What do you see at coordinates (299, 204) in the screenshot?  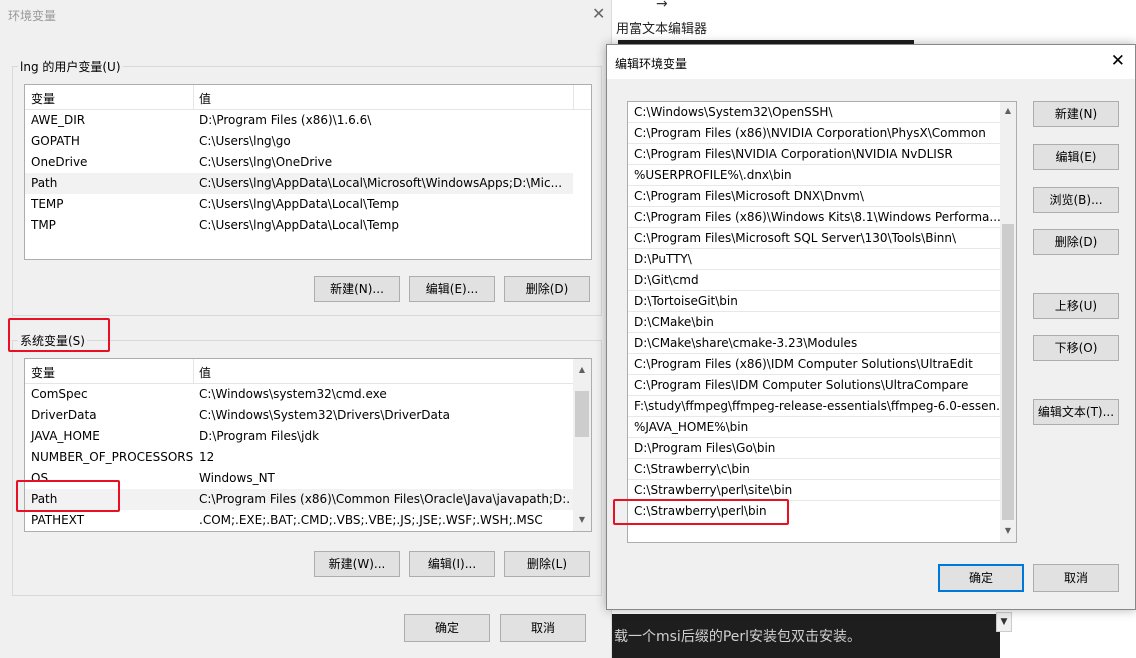 I see `table-row: TEMP C:\Users\lng\AppData\Local\Temp` at bounding box center [299, 204].